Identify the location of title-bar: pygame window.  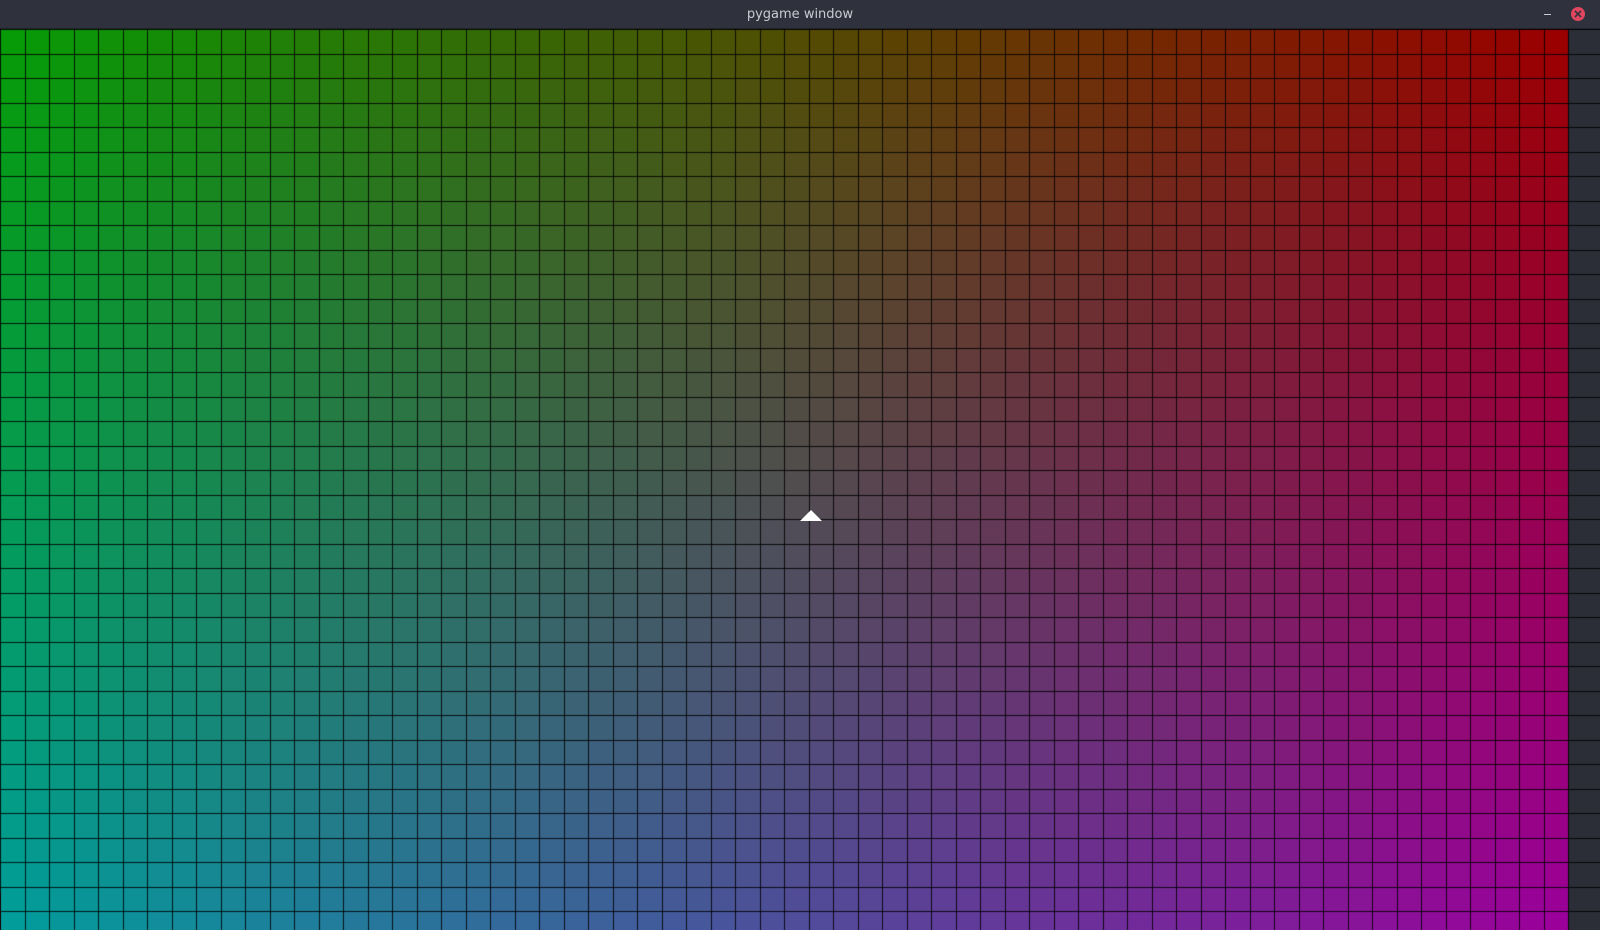
(800, 14).